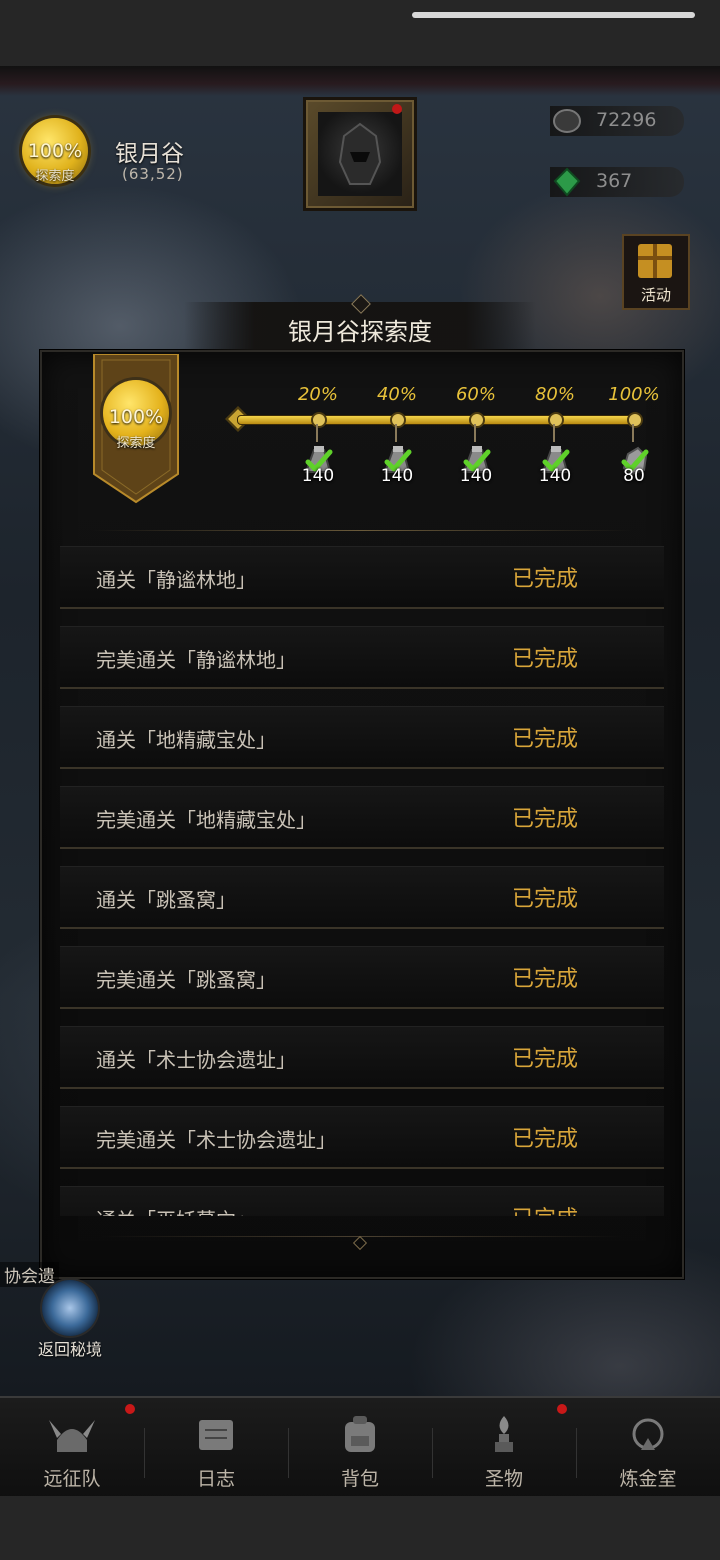 The height and width of the screenshot is (1560, 720). I want to click on hero-portrait, so click(360, 154).